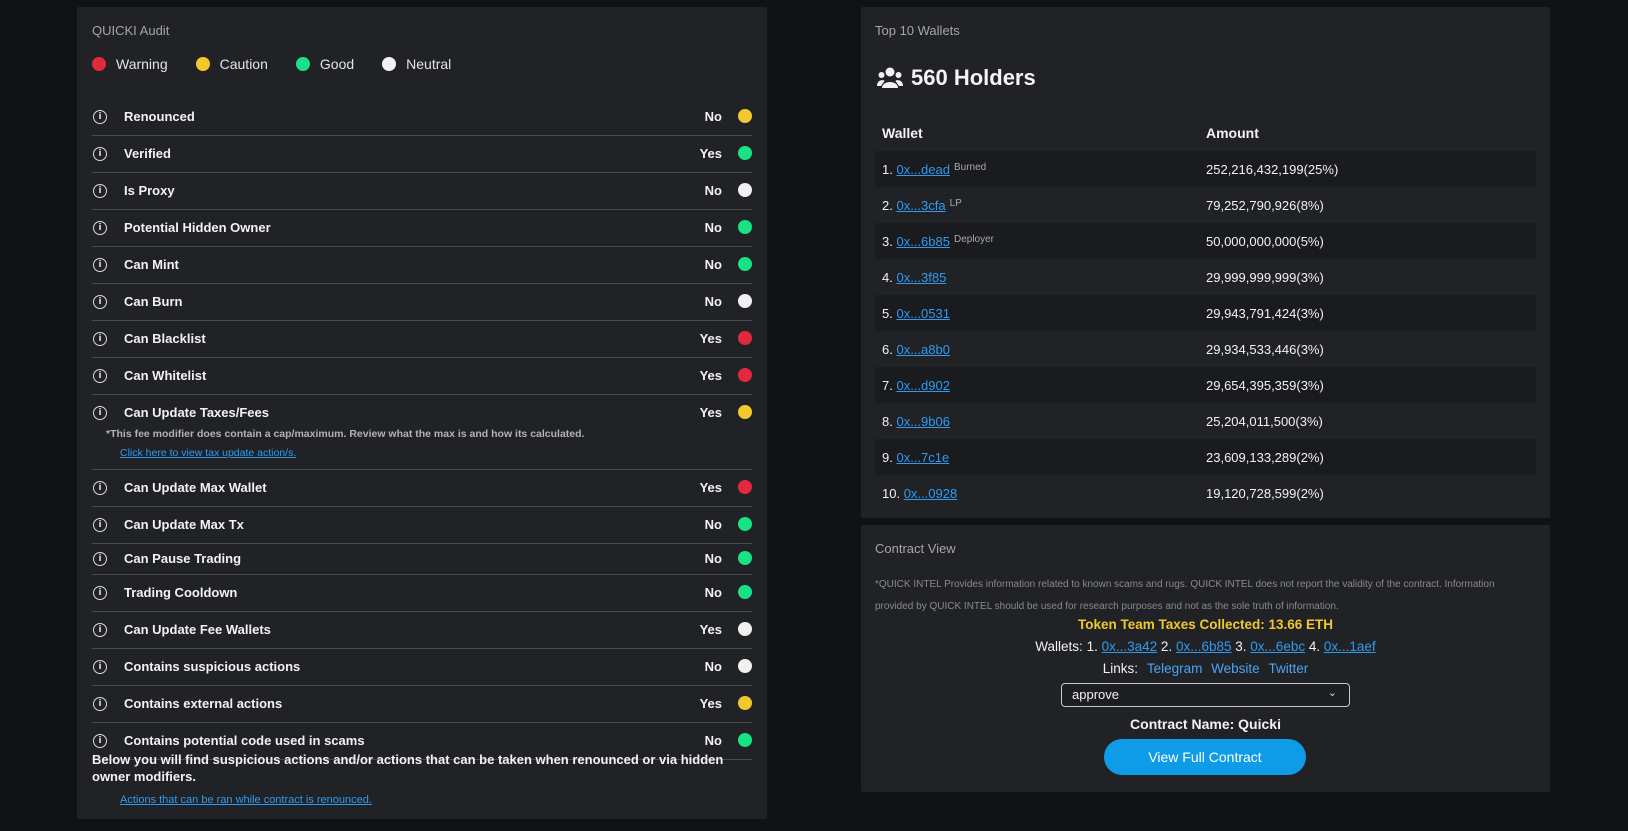 This screenshot has width=1628, height=831. Describe the element at coordinates (1235, 668) in the screenshot. I see `website-link: Website` at that location.